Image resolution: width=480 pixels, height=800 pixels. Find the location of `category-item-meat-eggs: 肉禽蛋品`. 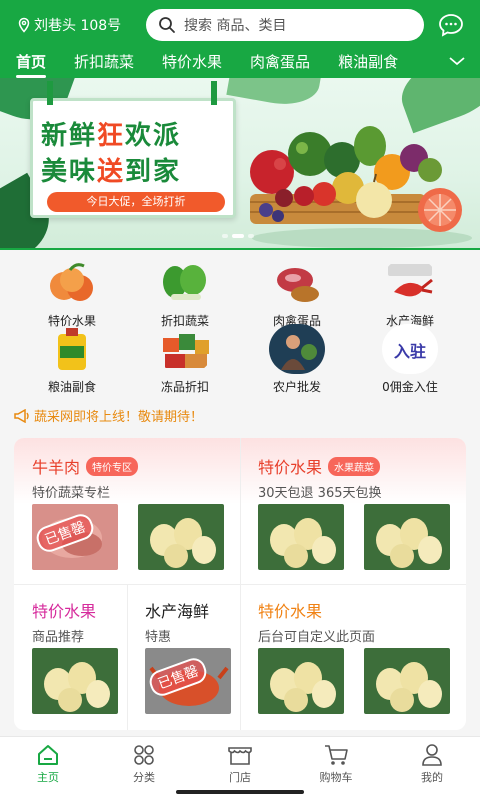

category-item-meat-eggs: 肉禽蛋品 is located at coordinates (297, 293).